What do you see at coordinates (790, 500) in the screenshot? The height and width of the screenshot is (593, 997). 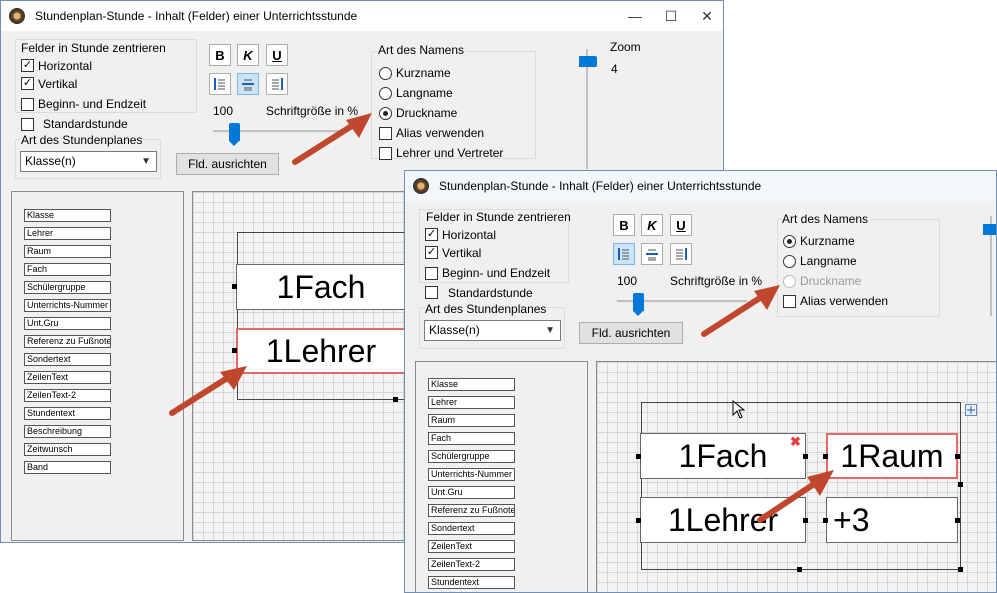 I see `arrow-to-raum-cell` at bounding box center [790, 500].